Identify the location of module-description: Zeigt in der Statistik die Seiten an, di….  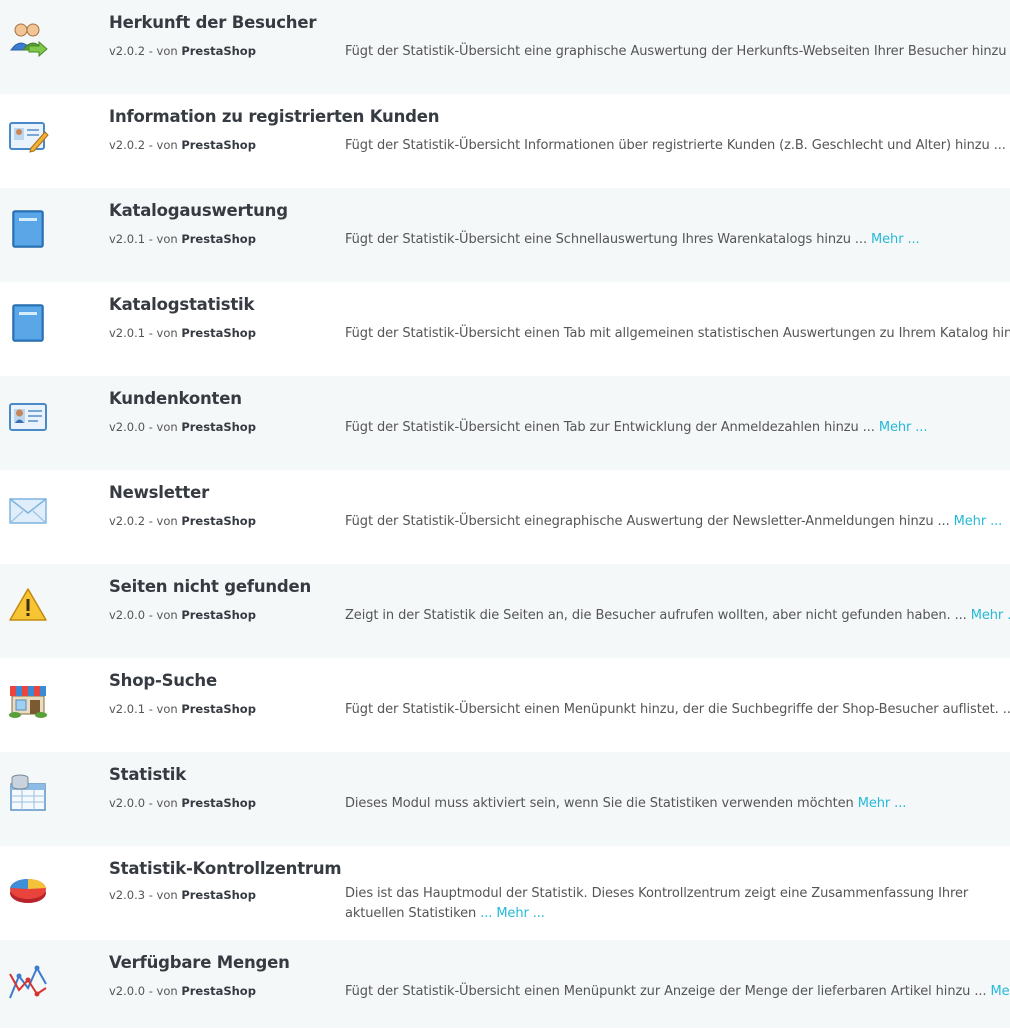
(677, 616).